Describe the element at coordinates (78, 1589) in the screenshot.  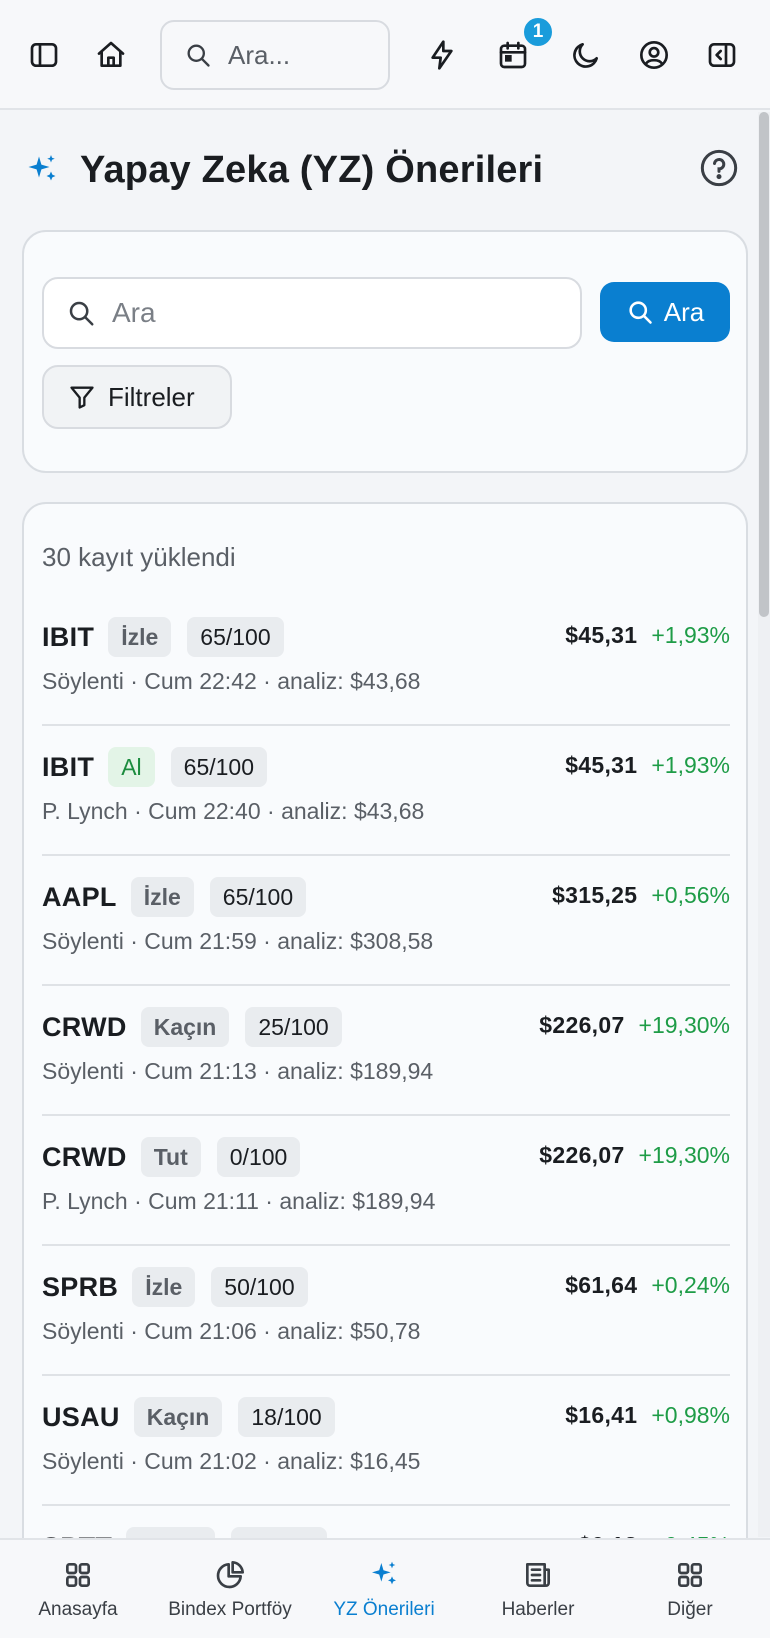
I see `nav-item-anasayfa: Anasayfa` at that location.